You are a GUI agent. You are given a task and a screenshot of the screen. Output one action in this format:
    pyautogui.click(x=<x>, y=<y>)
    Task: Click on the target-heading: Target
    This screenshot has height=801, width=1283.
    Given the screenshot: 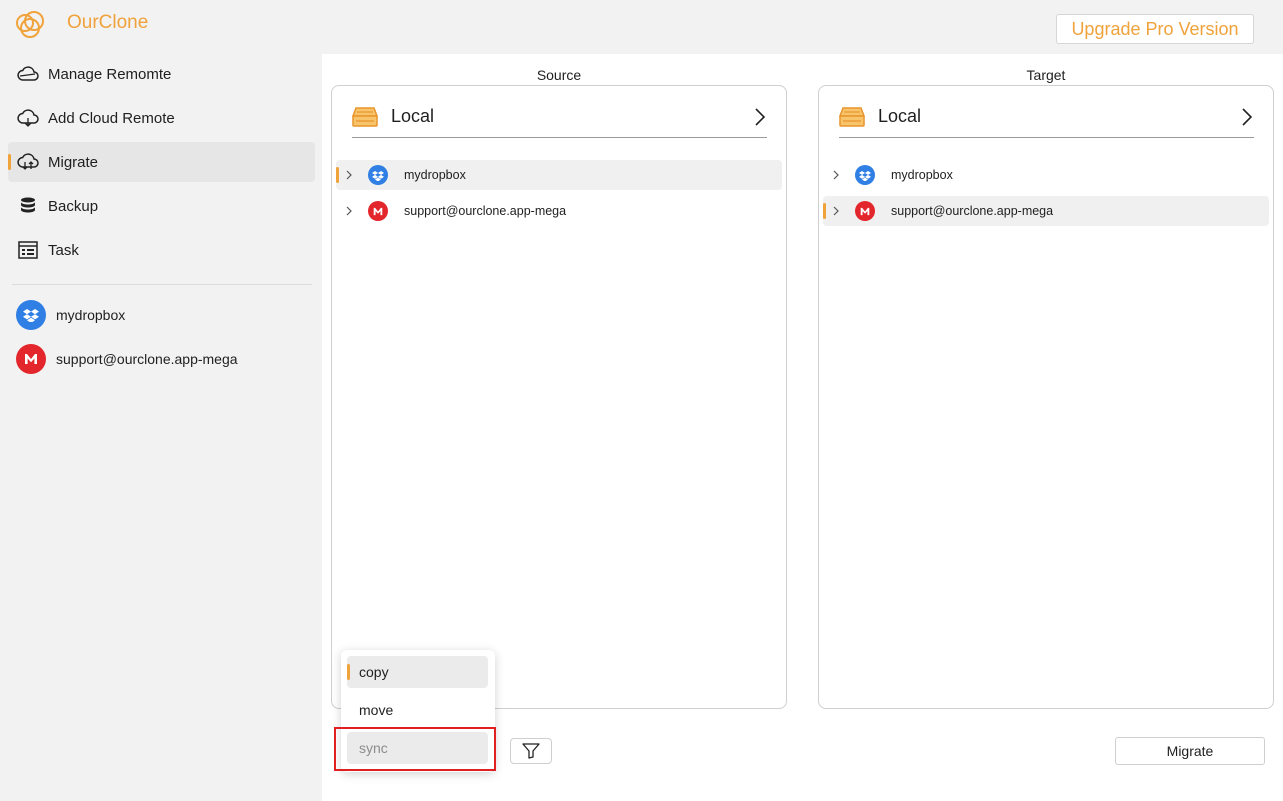 What is the action you would take?
    pyautogui.click(x=1046, y=75)
    